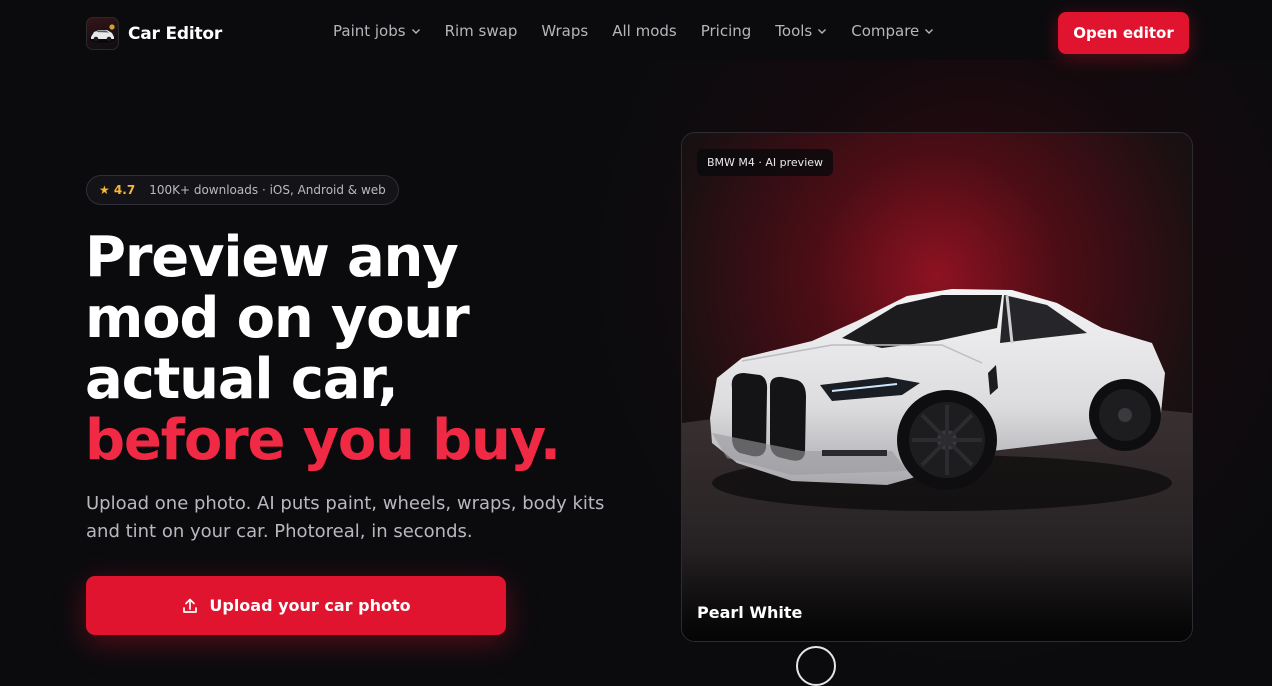 This screenshot has width=1272, height=686. I want to click on headline-line-2: mod on your, so click(277, 318).